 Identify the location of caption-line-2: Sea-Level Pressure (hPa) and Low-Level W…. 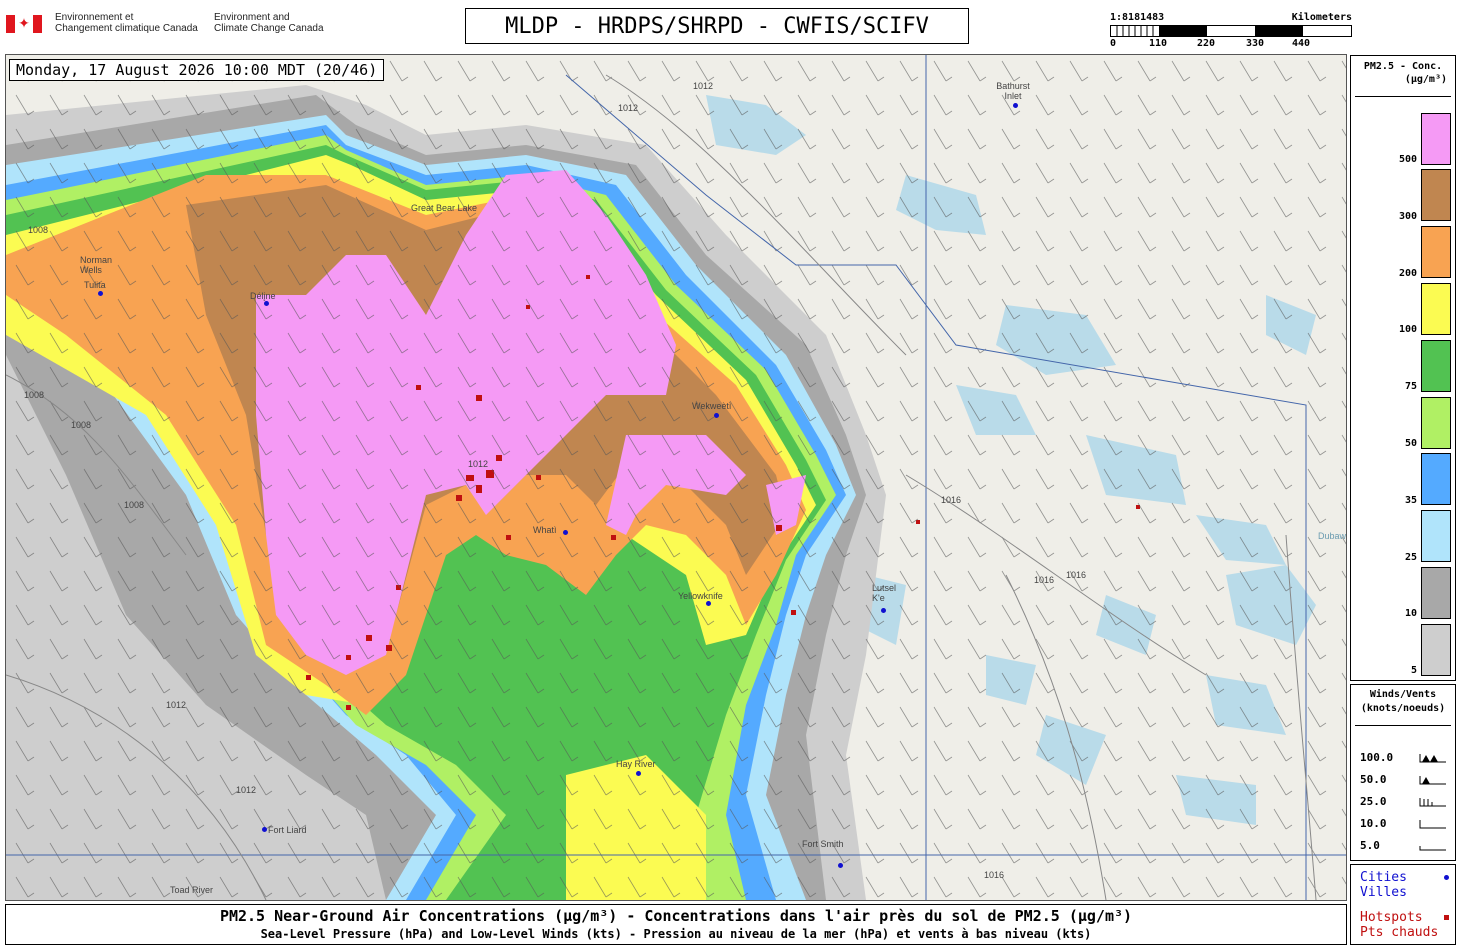
(676, 934).